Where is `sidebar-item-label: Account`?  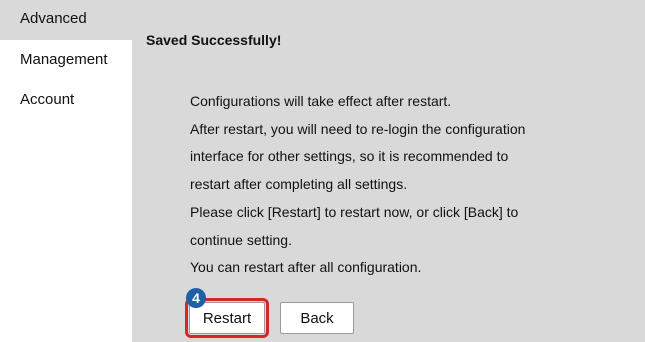 sidebar-item-label: Account is located at coordinates (47, 99).